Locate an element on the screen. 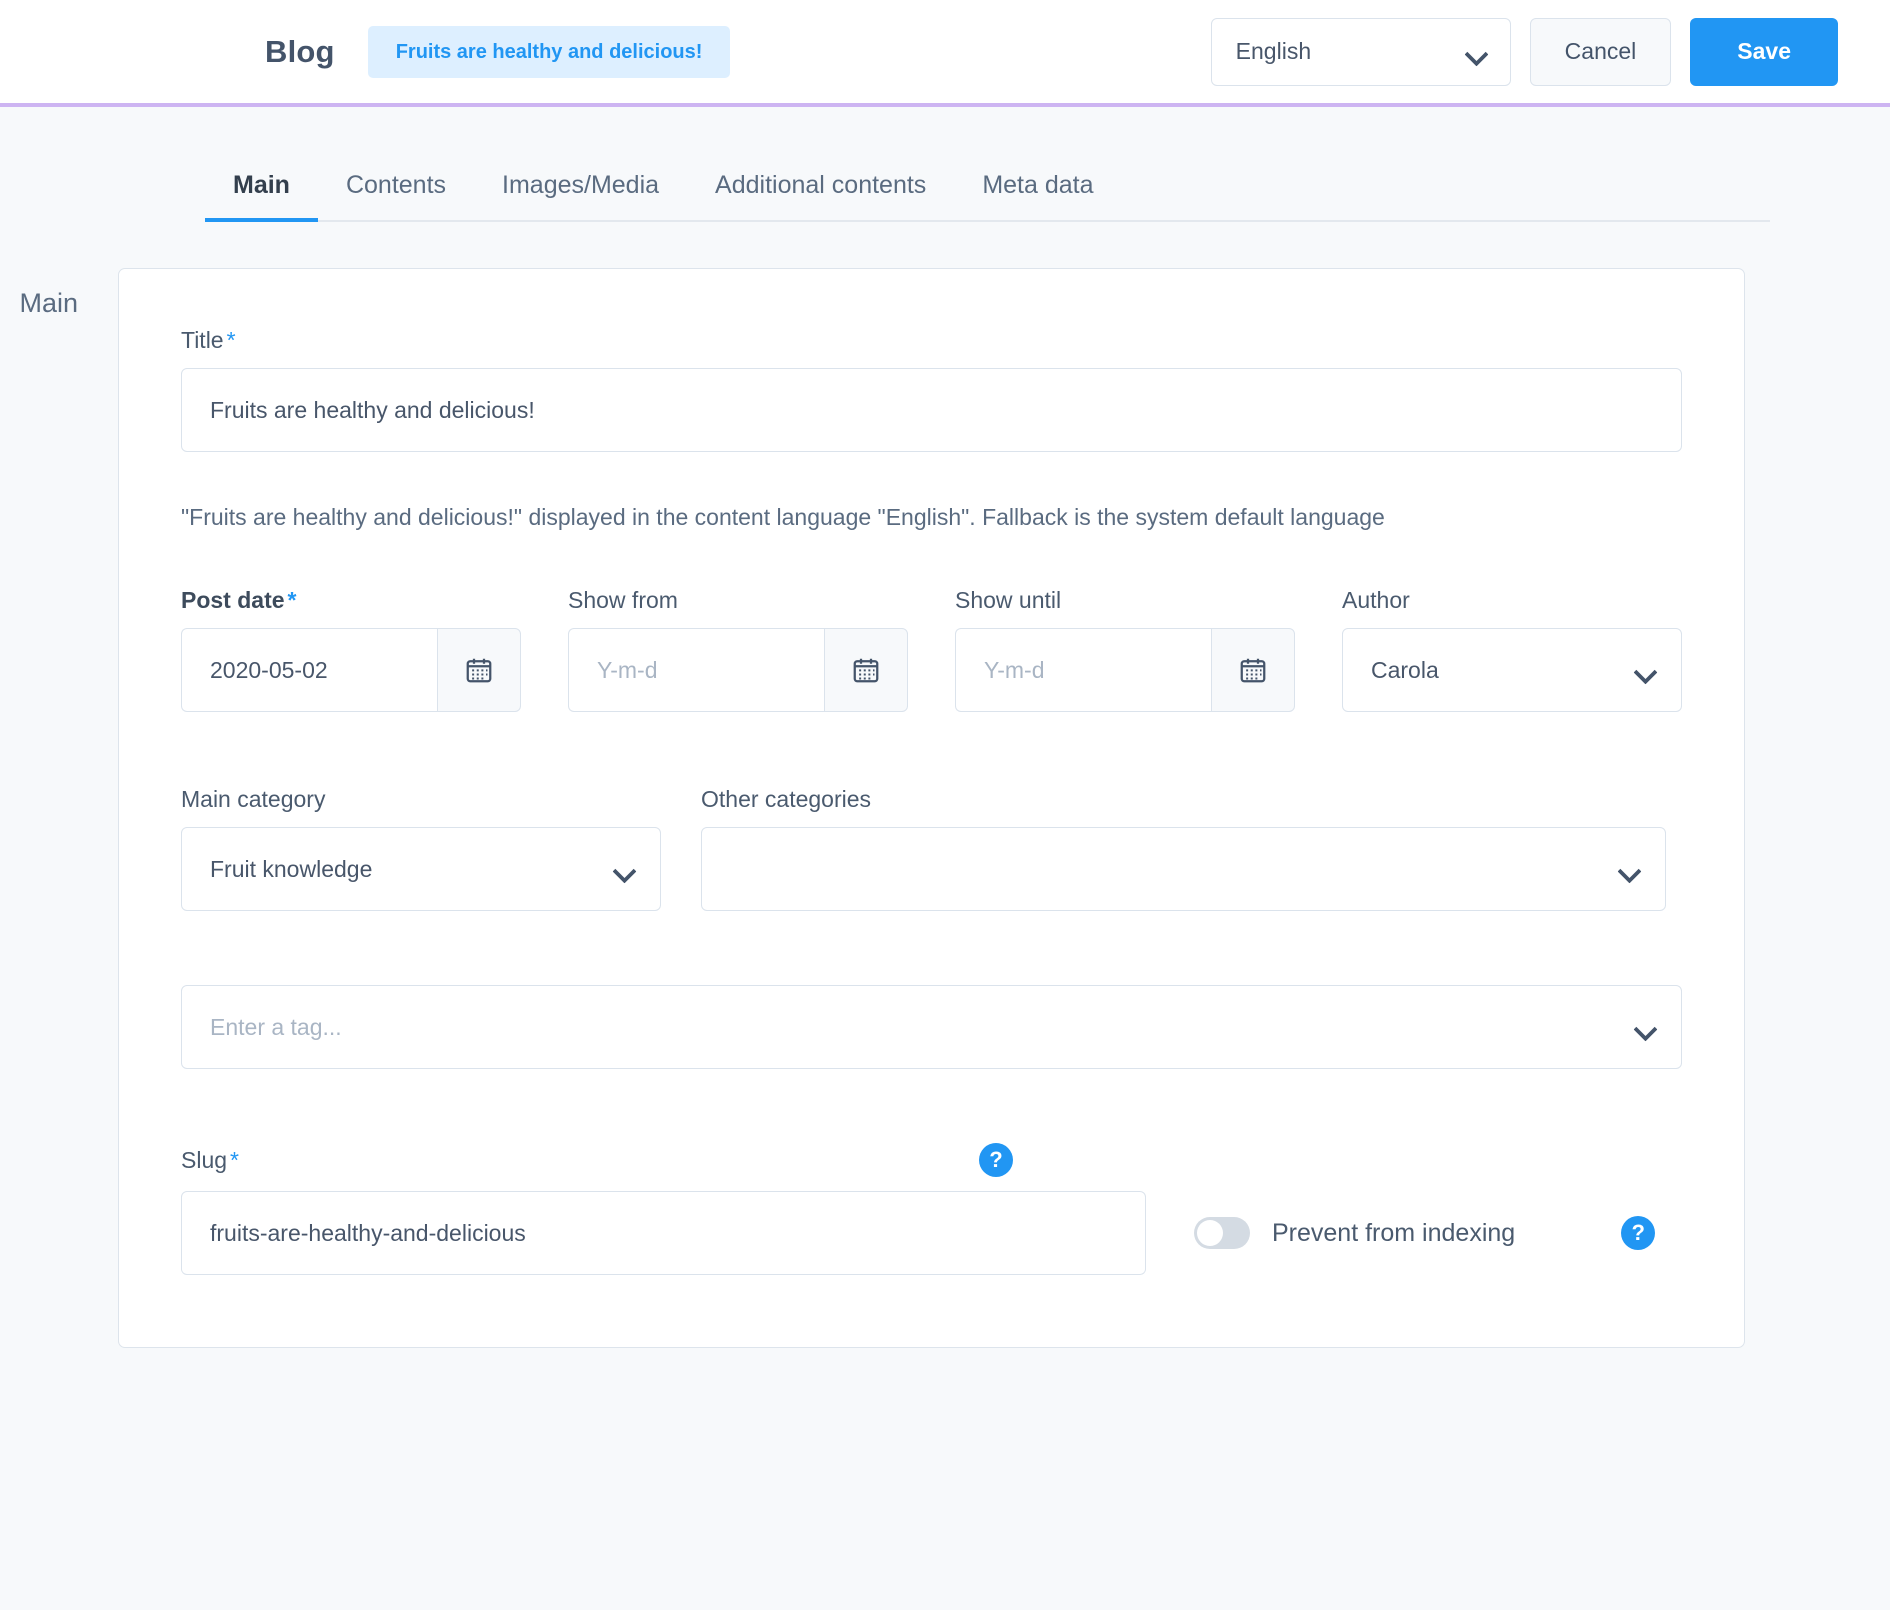 The height and width of the screenshot is (1610, 1890). post-date-field: Post date * 2020-05-02 is located at coordinates (351, 649).